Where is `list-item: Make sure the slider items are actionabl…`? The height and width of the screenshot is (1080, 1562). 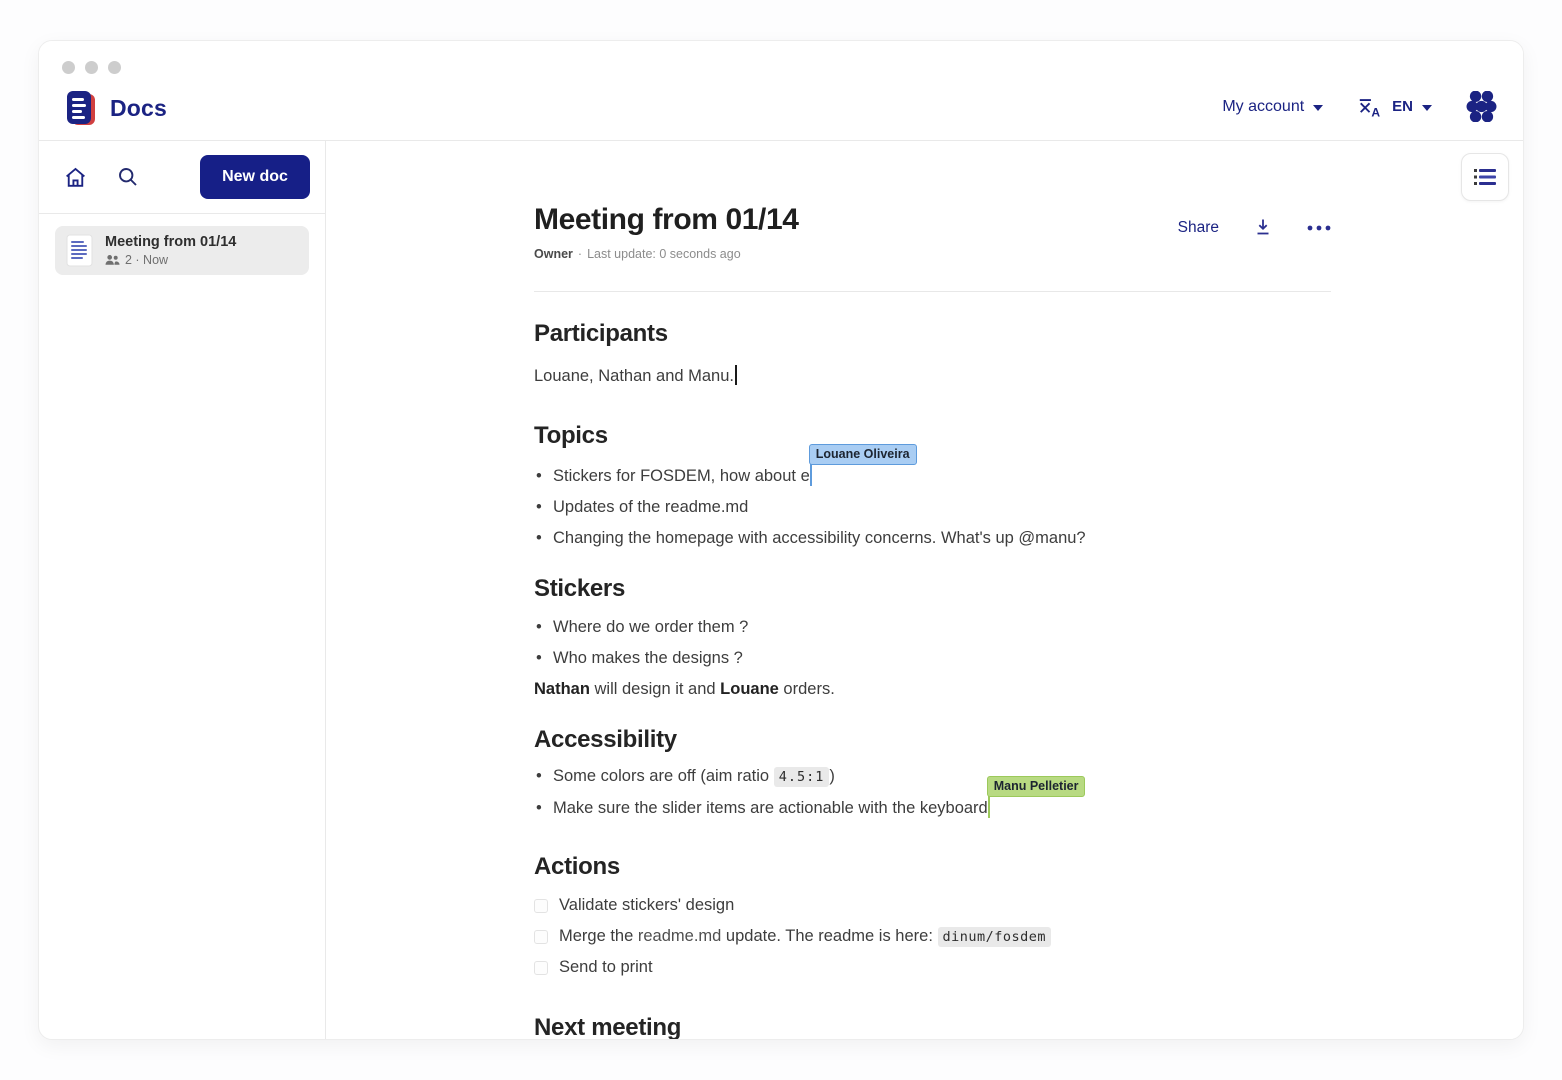
list-item: Make sure the slider items are actionabl… is located at coordinates (932, 800).